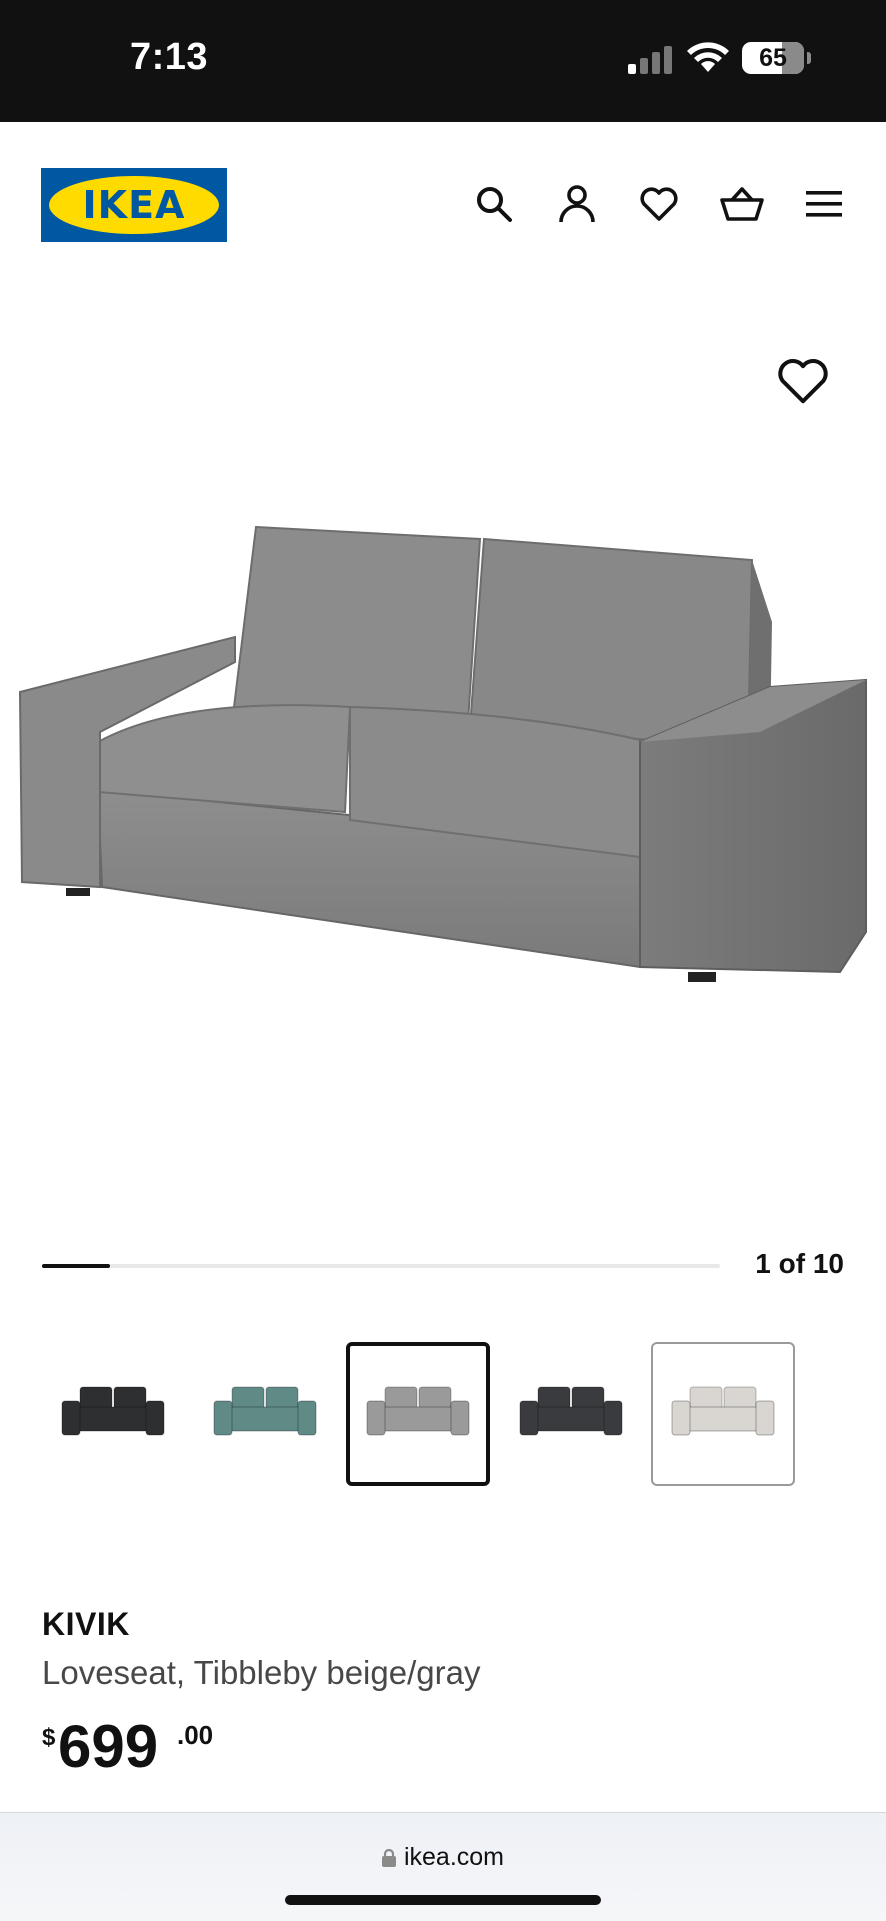 The image size is (886, 1921). Describe the element at coordinates (381, 1266) in the screenshot. I see `carousel-progress-track` at that location.